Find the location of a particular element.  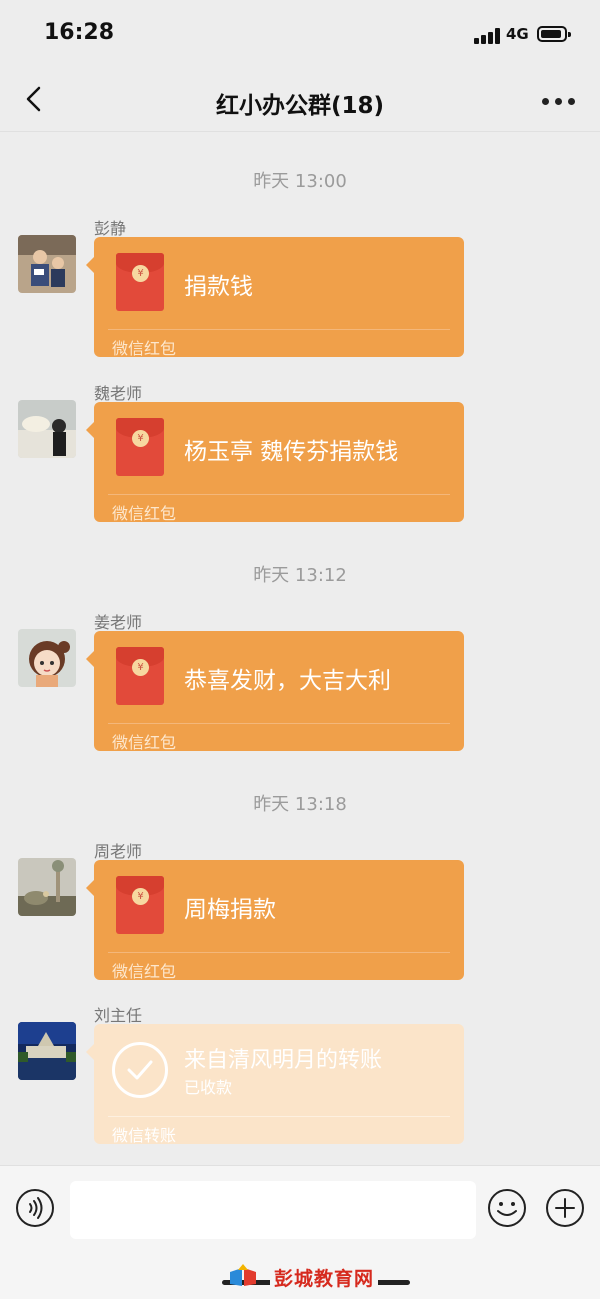

transfer-status: 已收款 is located at coordinates (208, 1087).